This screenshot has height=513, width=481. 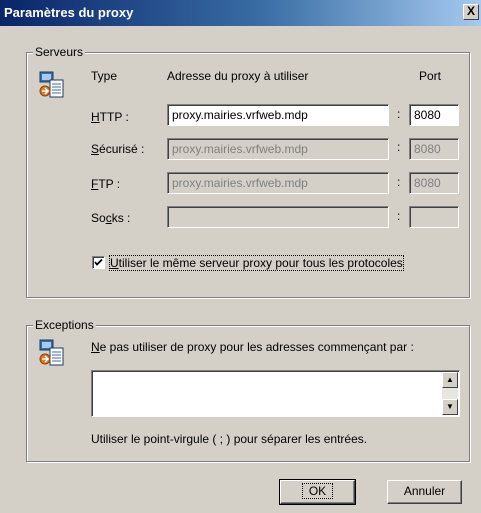 I want to click on window-title: Paramètres du proxy, so click(x=69, y=12).